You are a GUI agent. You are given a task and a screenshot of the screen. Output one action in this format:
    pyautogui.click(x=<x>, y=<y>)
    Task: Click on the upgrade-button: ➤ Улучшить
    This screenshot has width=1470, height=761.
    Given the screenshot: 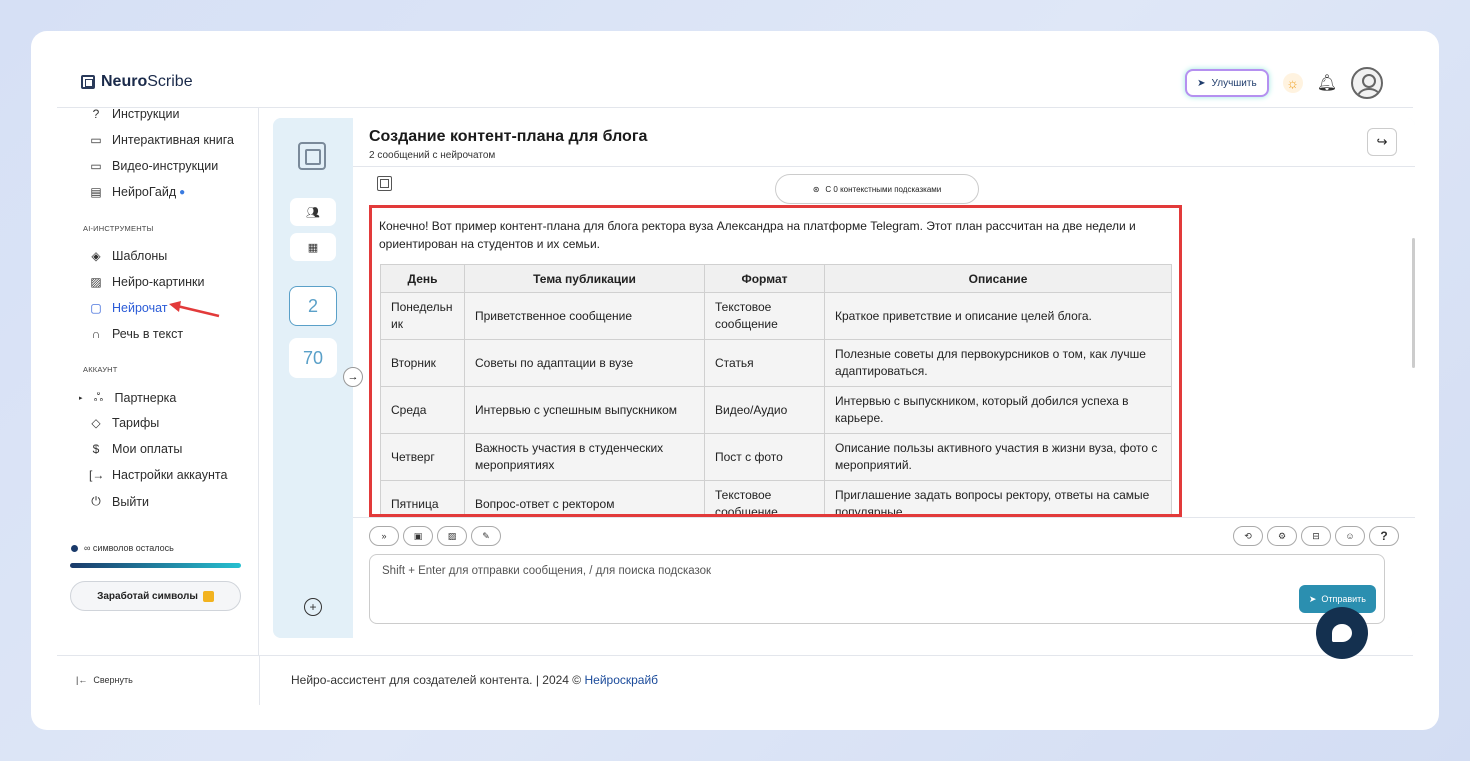 What is the action you would take?
    pyautogui.click(x=1227, y=83)
    